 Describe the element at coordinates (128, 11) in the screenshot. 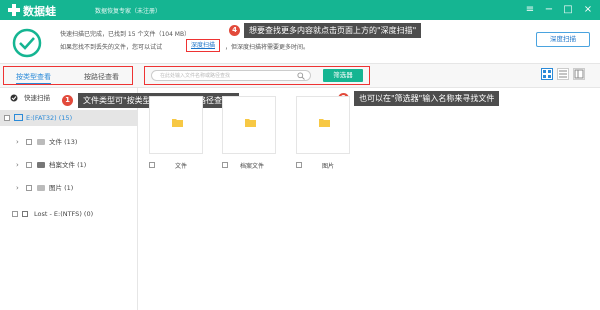

I see `app-subtitle: 数据恢复专家（未注册）` at that location.